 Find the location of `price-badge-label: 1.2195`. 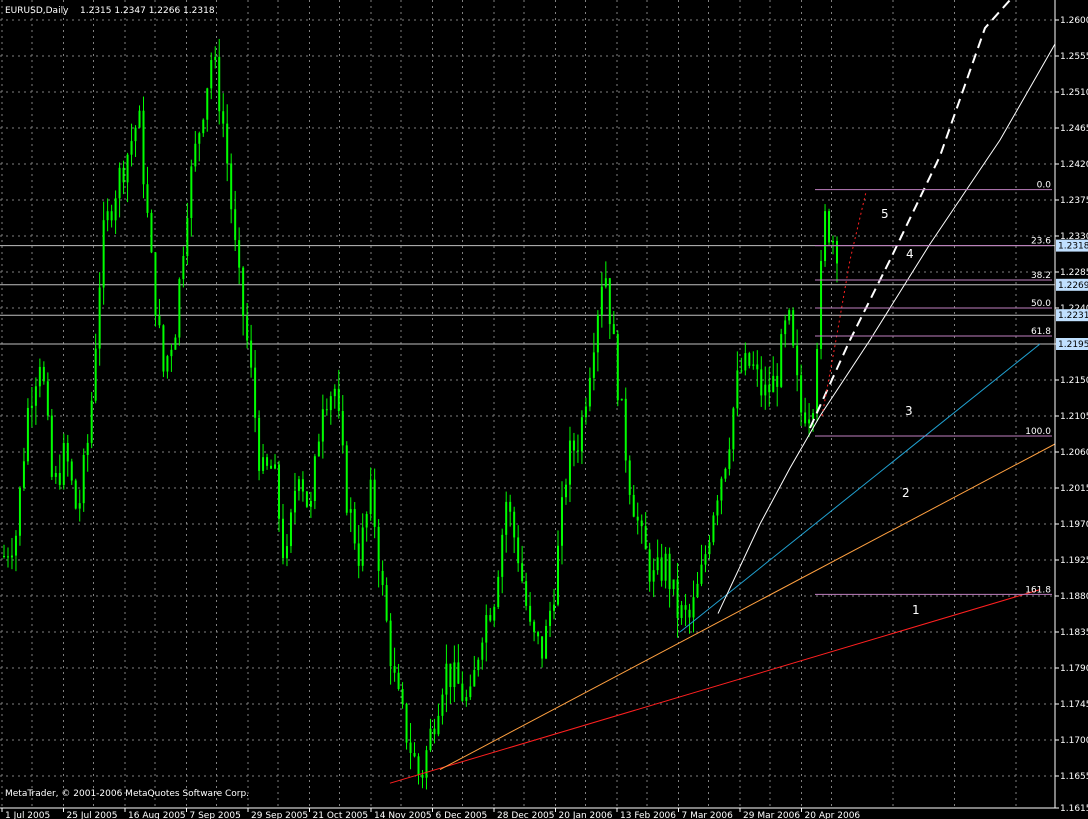

price-badge-label: 1.2195 is located at coordinates (1073, 345).